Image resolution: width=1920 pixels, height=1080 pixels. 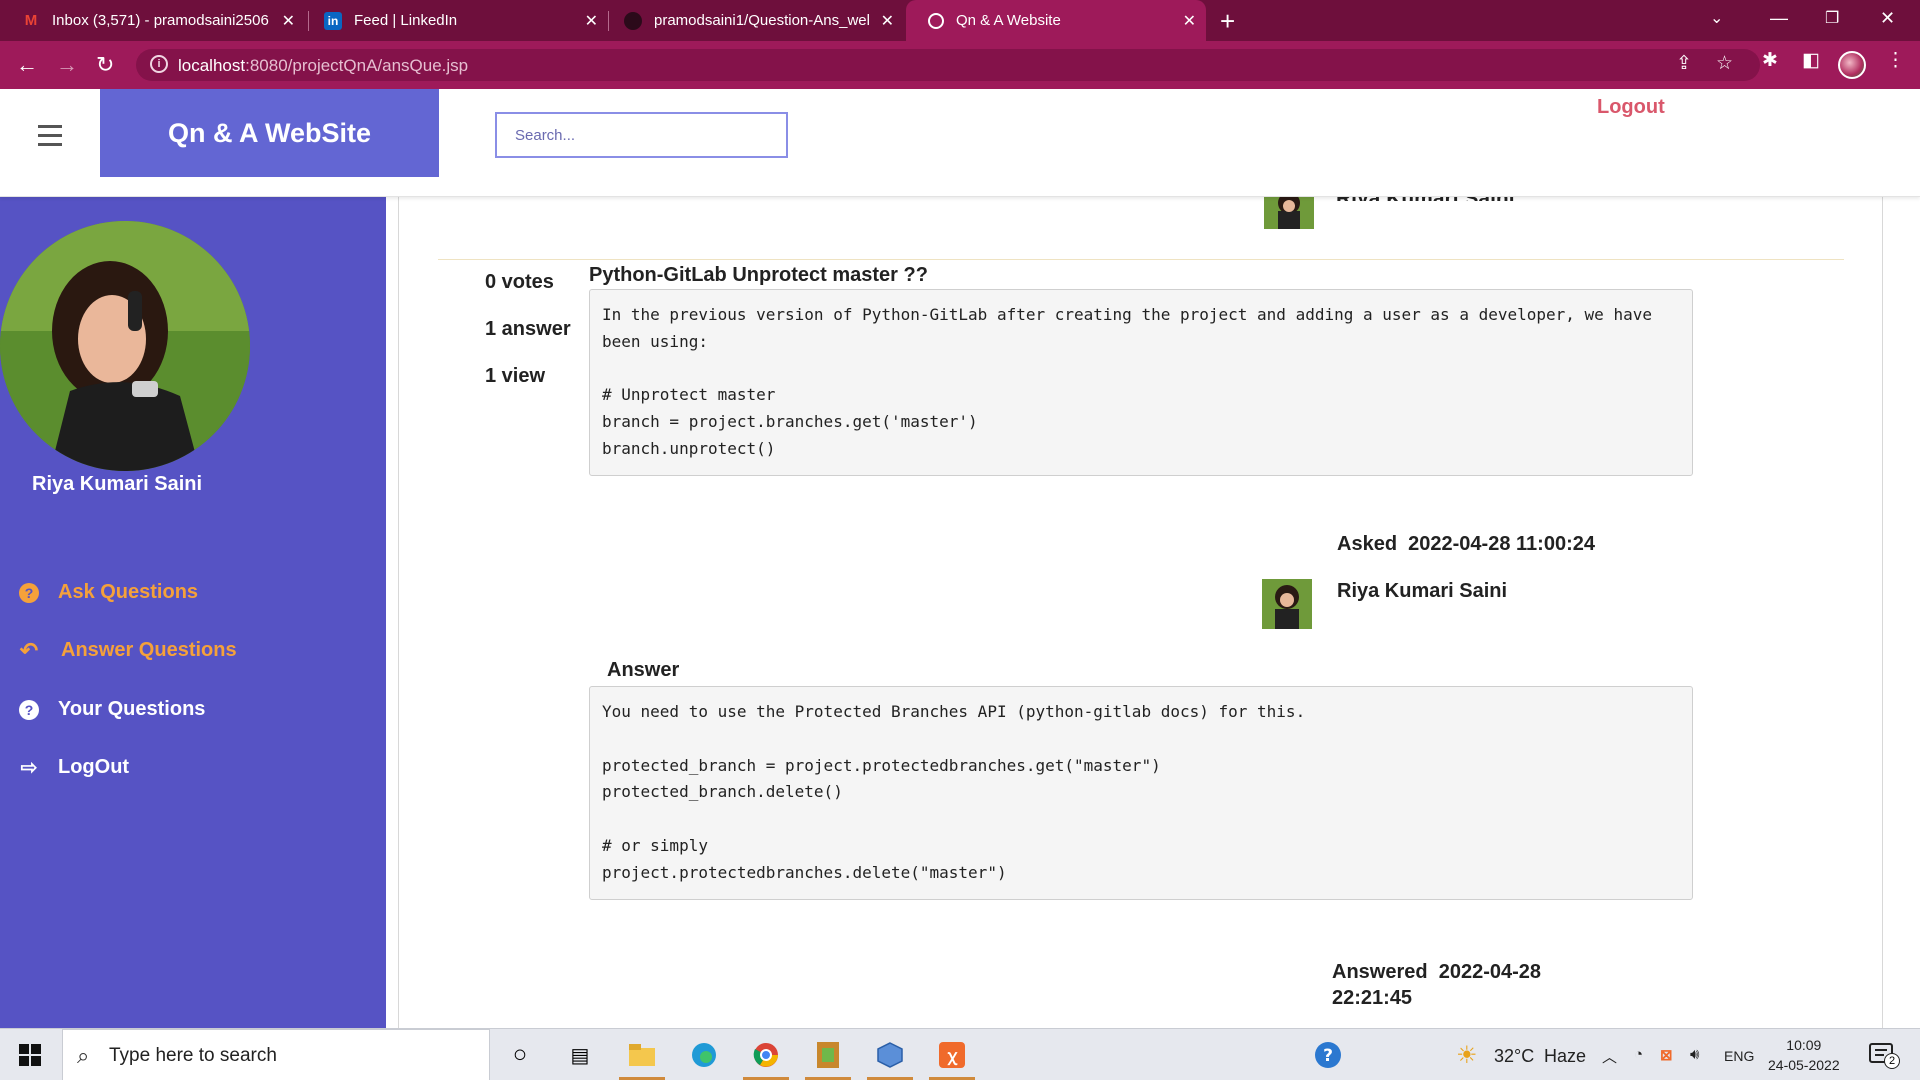 I want to click on xampp-icon: ꭓ, so click(x=952, y=1055).